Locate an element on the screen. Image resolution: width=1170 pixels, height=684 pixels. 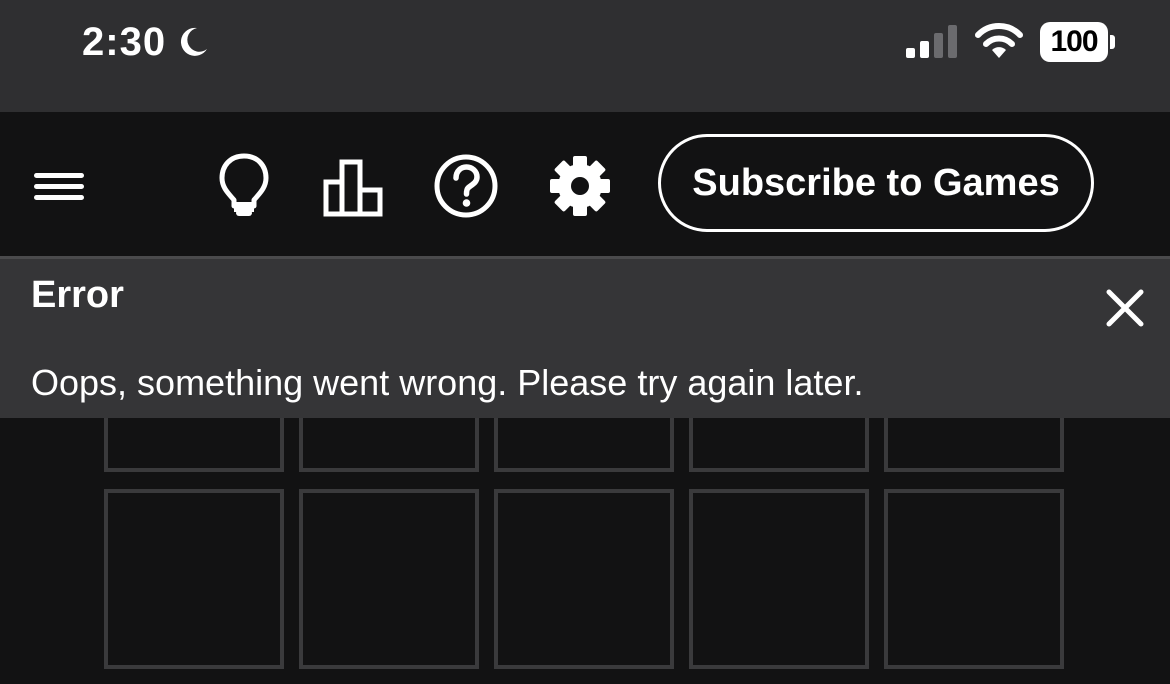
help-button is located at coordinates (466, 186).